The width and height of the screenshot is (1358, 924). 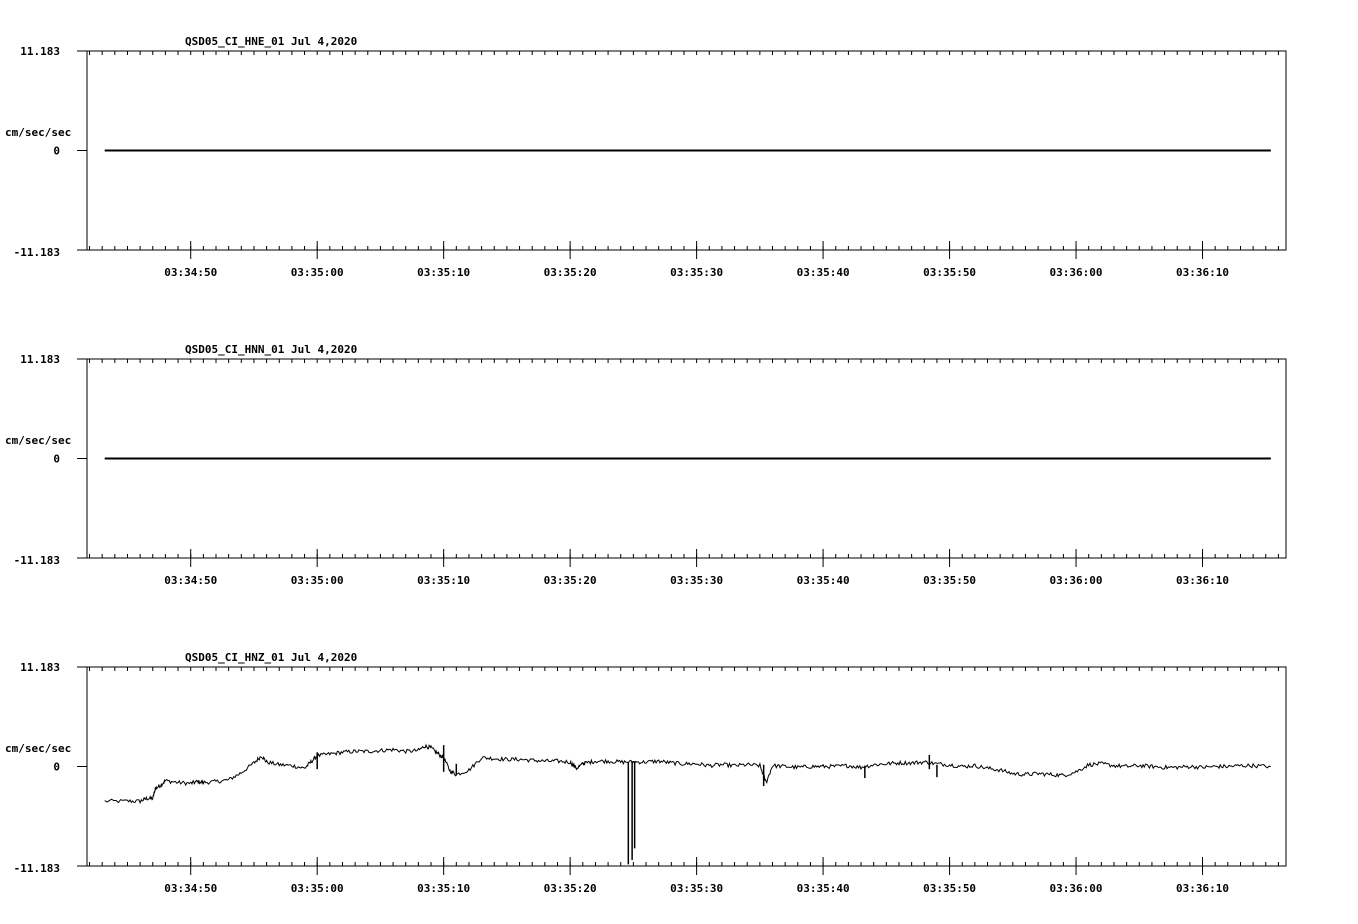 What do you see at coordinates (271, 349) in the screenshot?
I see `panel-title: QSD05_CI_HNN_01 Jul 4,2020` at bounding box center [271, 349].